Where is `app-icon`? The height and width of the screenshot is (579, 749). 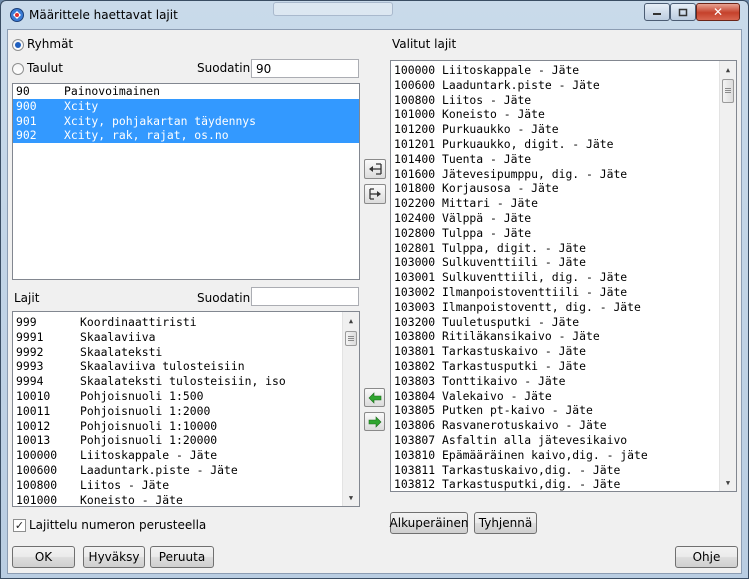 app-icon is located at coordinates (17, 15).